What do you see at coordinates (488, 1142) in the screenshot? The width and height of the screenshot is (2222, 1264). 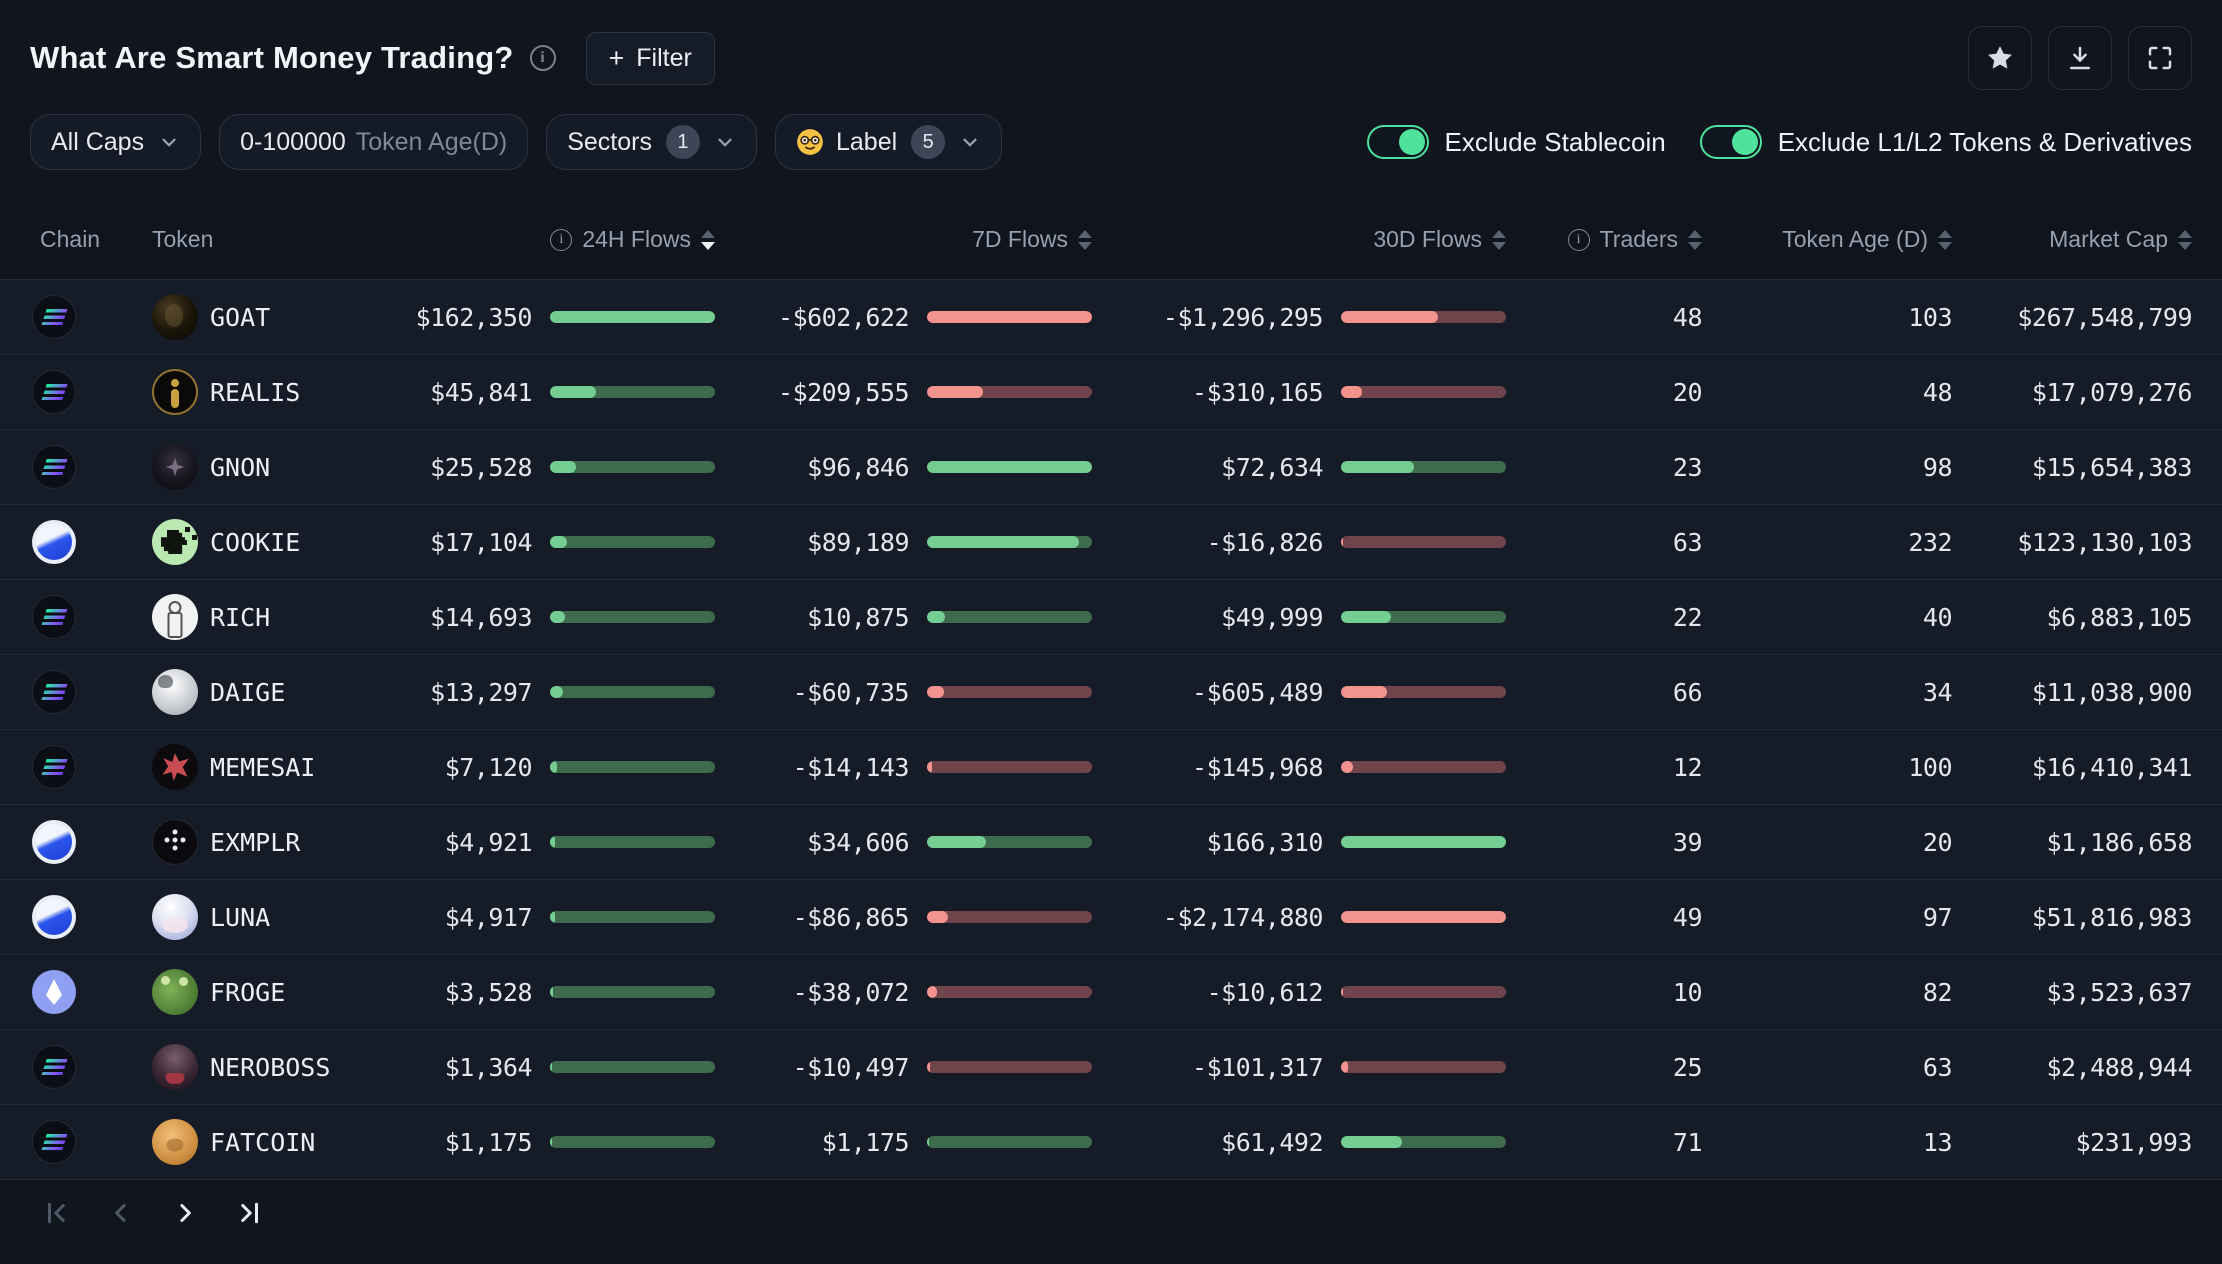 I see `flows-24h-value: $1,175` at bounding box center [488, 1142].